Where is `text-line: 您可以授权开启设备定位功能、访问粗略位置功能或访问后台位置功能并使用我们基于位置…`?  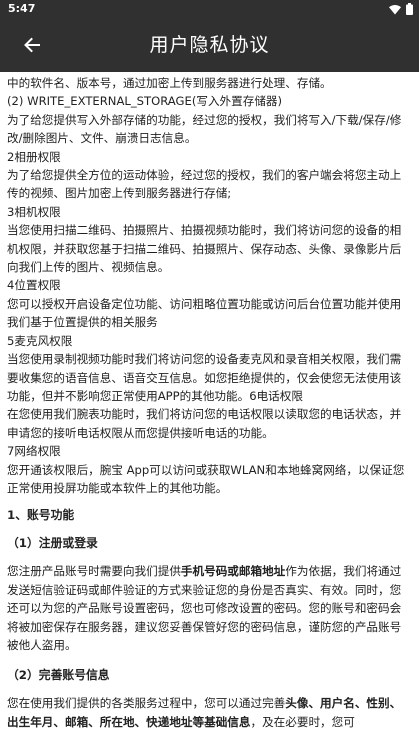
text-line: 您可以授权开启设备定位功能、访问粗略位置功能或访问后台位置功能并使用我们基于位置… is located at coordinates (204, 313).